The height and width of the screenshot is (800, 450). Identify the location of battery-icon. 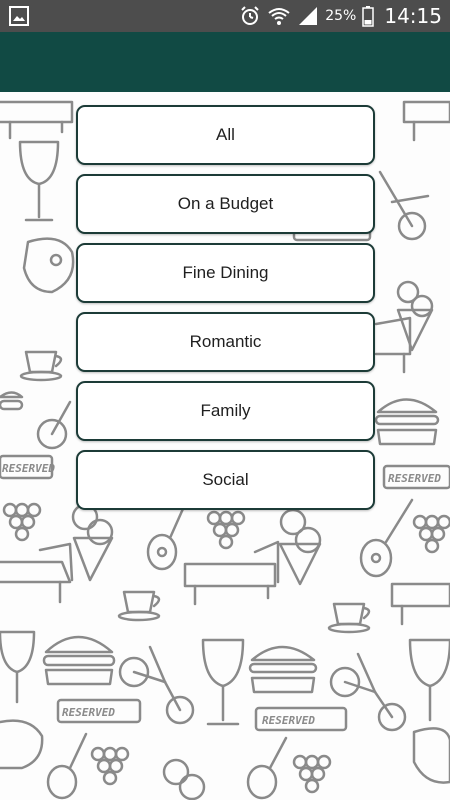
(368, 16).